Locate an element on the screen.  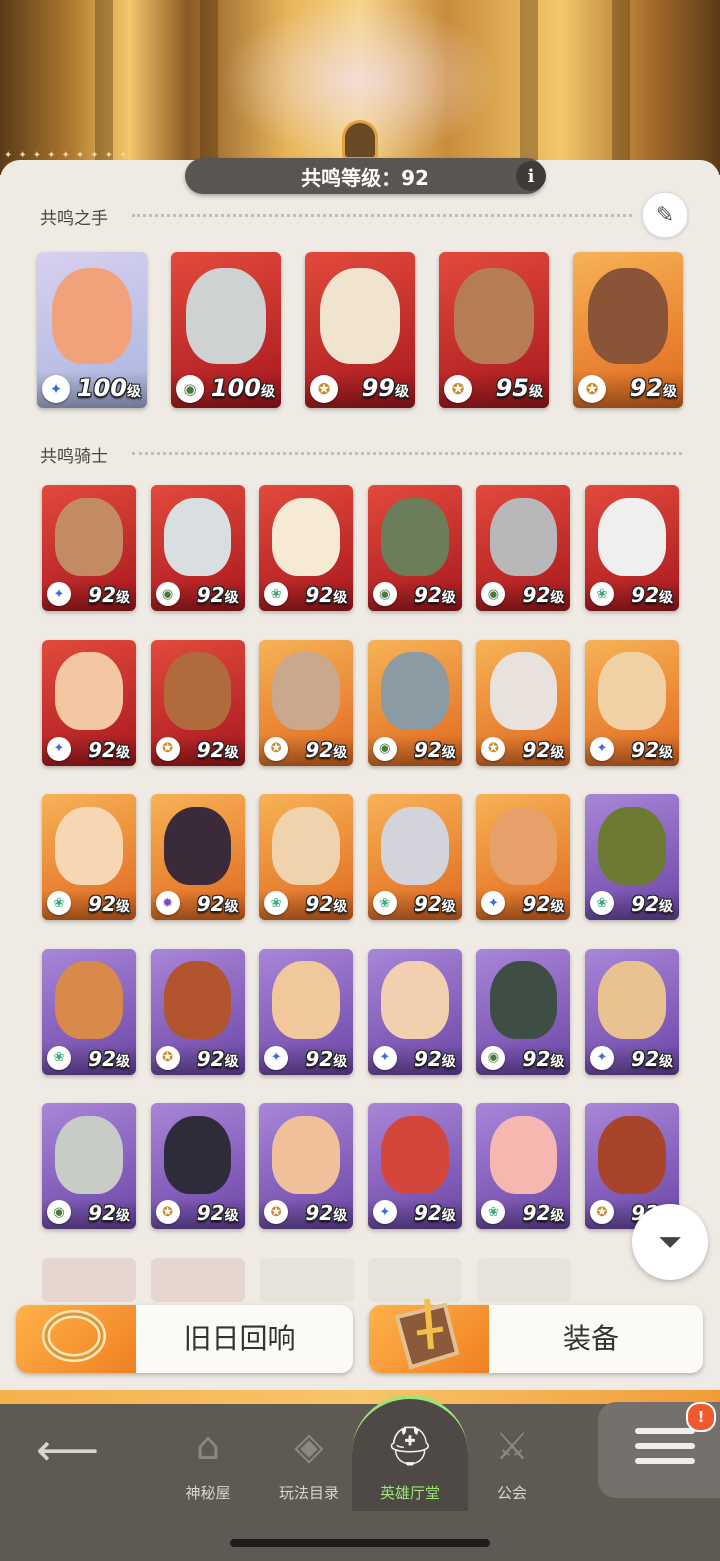
faction-emblem-icon: ◉ is located at coordinates (493, 1057).